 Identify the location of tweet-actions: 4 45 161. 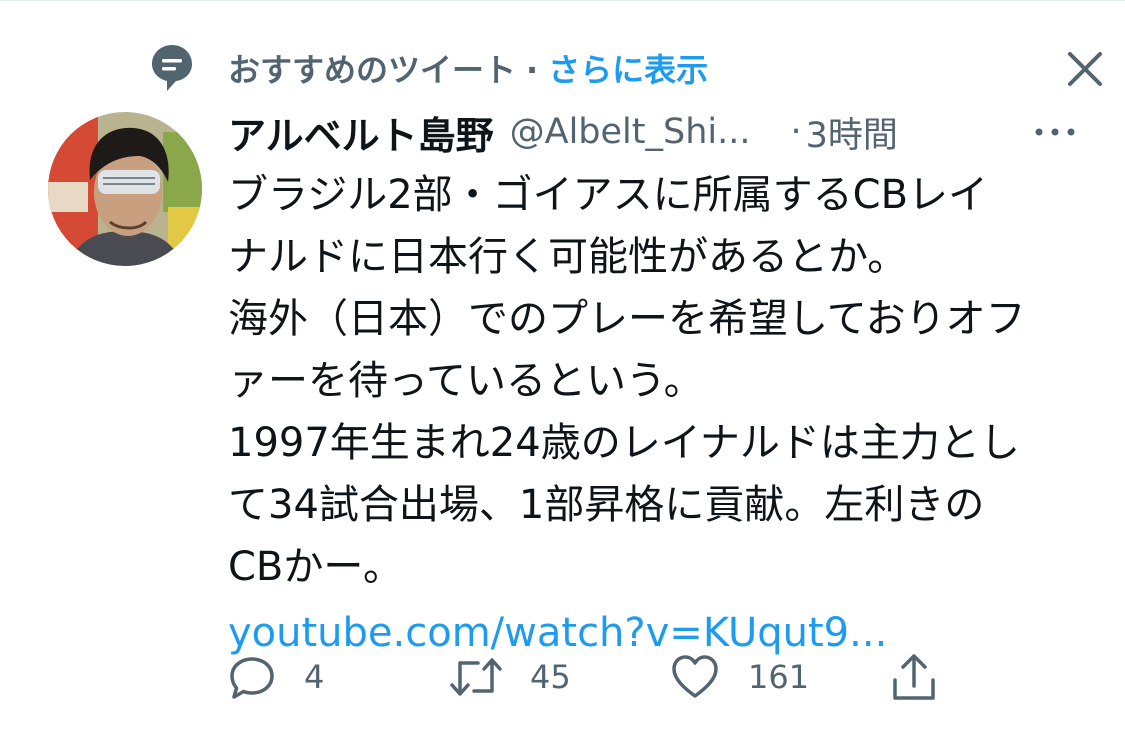
(608, 677).